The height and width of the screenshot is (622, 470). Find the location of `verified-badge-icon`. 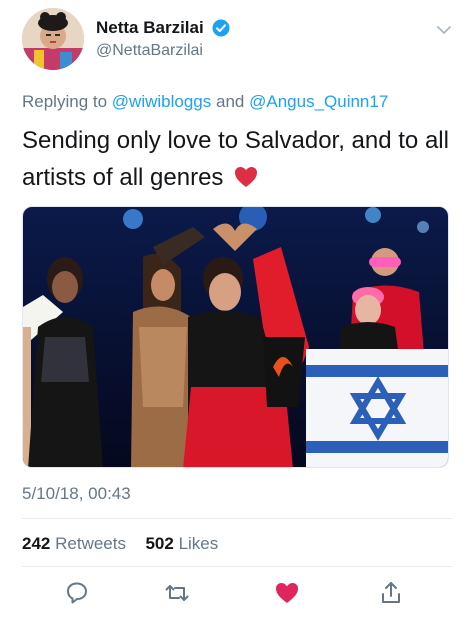

verified-badge-icon is located at coordinates (221, 28).